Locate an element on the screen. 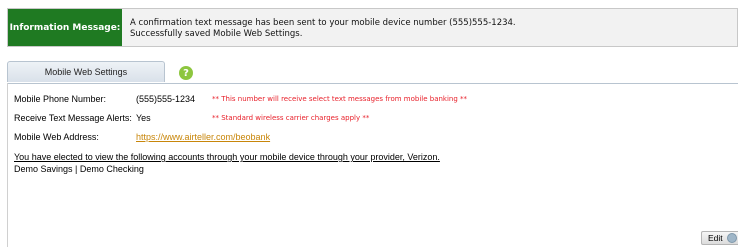  edit-button: Edit is located at coordinates (719, 238).